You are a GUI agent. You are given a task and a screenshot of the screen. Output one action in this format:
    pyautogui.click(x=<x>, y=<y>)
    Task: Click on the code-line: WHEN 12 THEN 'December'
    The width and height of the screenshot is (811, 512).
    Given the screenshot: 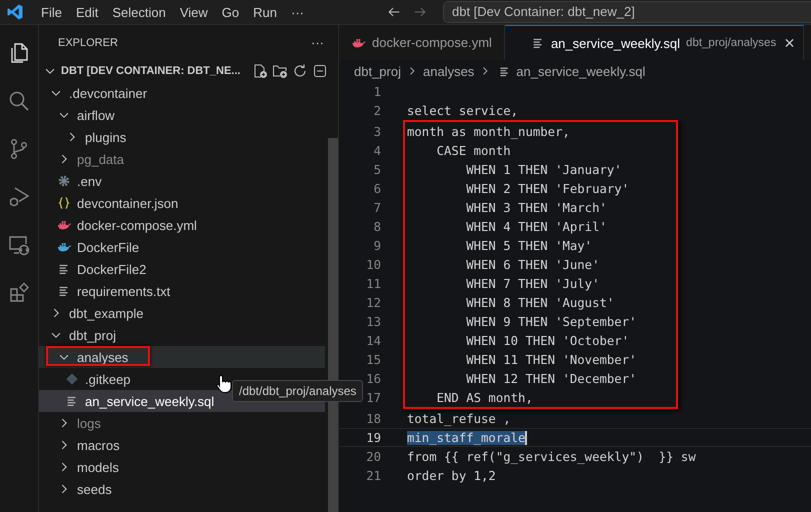 What is the action you would take?
    pyautogui.click(x=551, y=379)
    